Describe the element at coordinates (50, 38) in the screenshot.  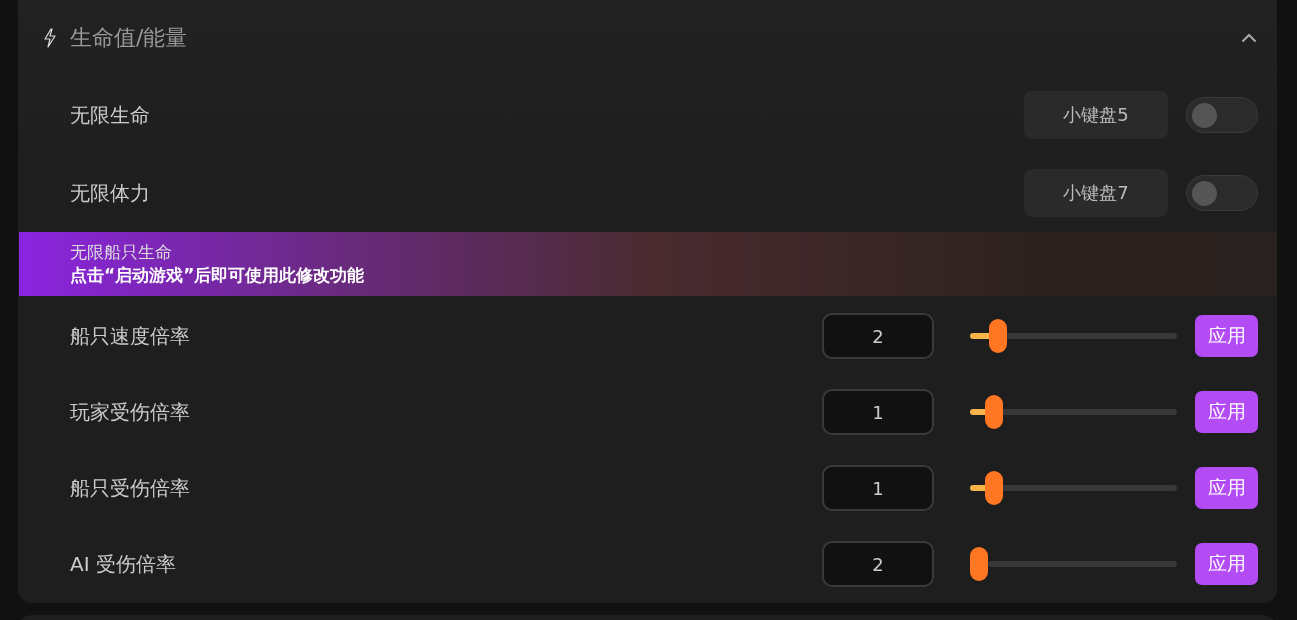
I see `lightning-icon` at that location.